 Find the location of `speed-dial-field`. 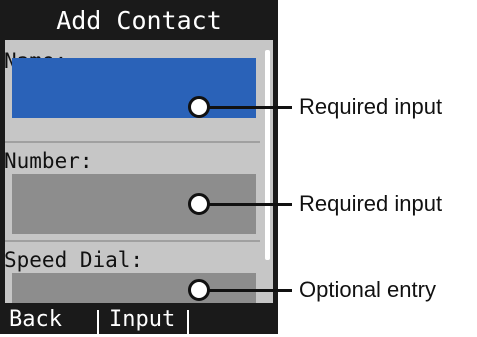

speed-dial-field is located at coordinates (134, 288).